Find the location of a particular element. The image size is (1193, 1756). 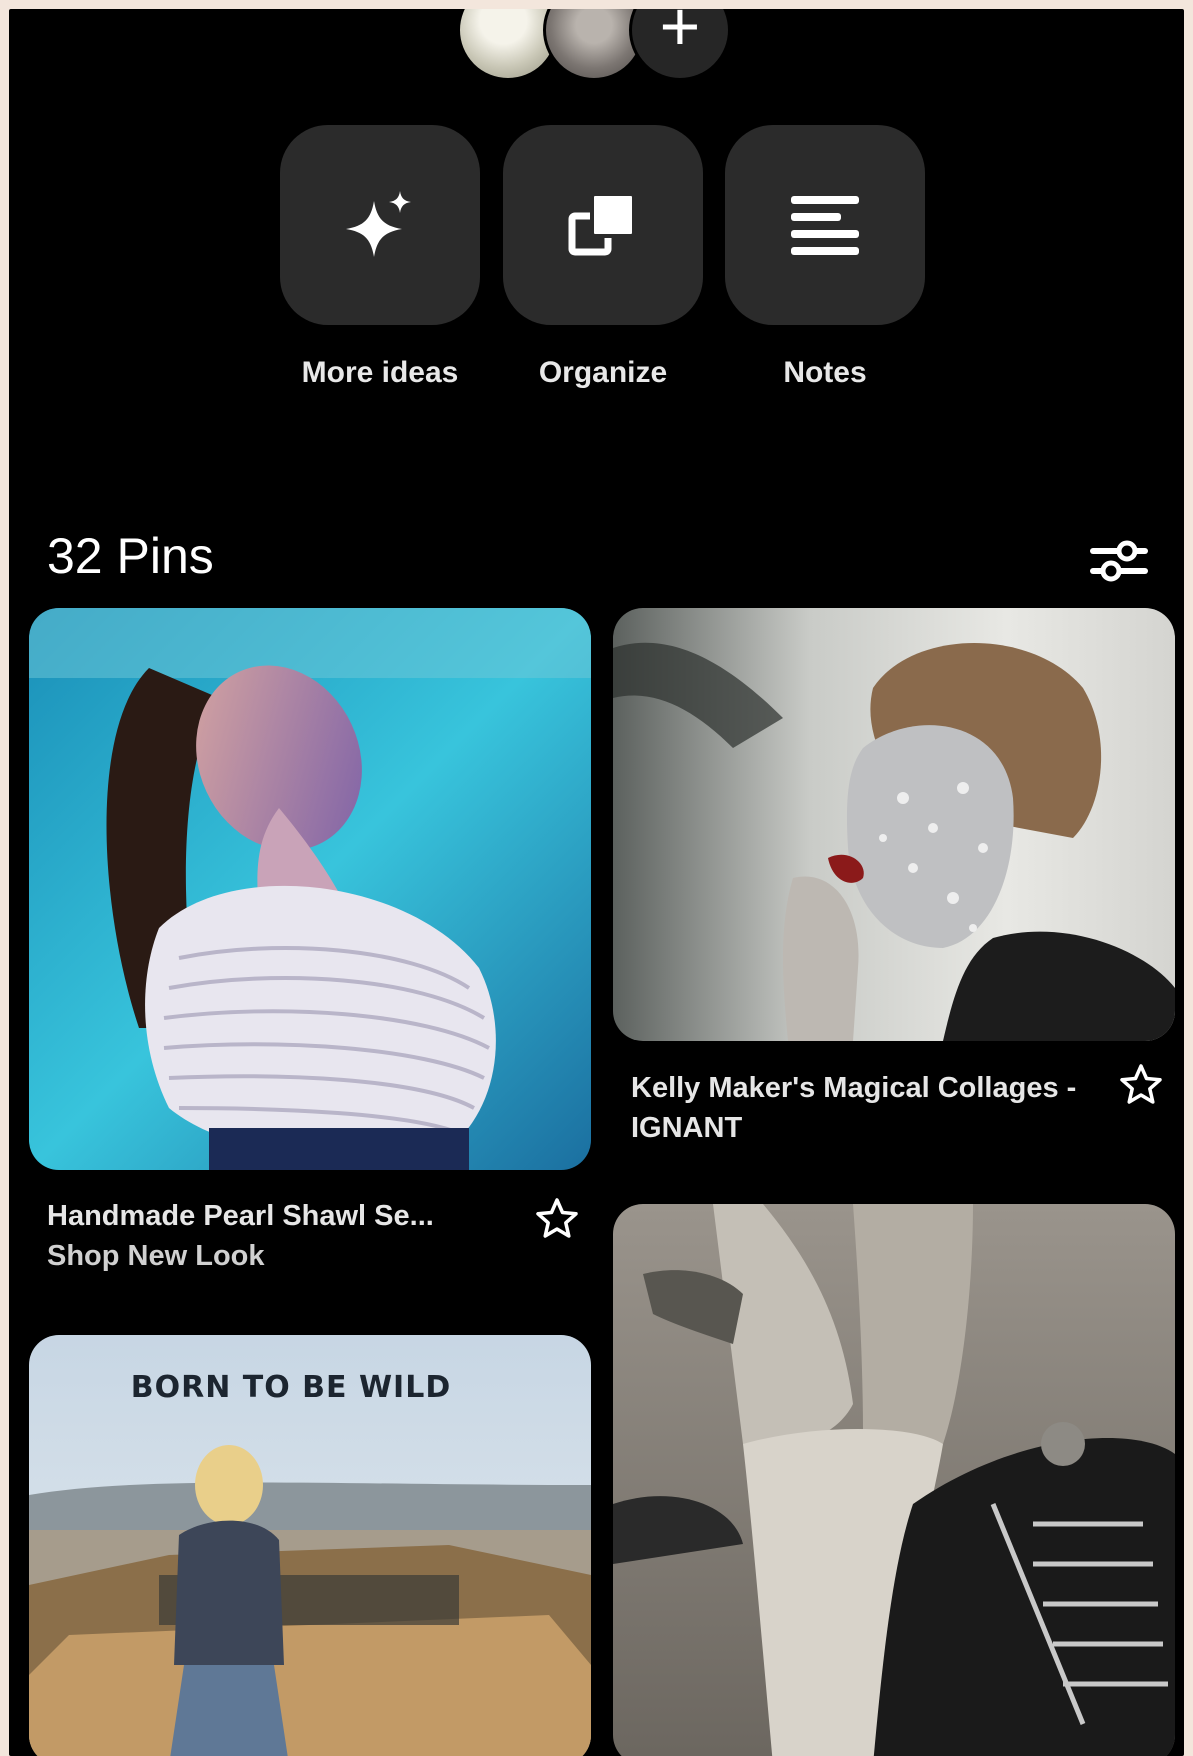

pin-info: Handmade Pearl Shawl Se... Shop New Look is located at coordinates (277, 1236).